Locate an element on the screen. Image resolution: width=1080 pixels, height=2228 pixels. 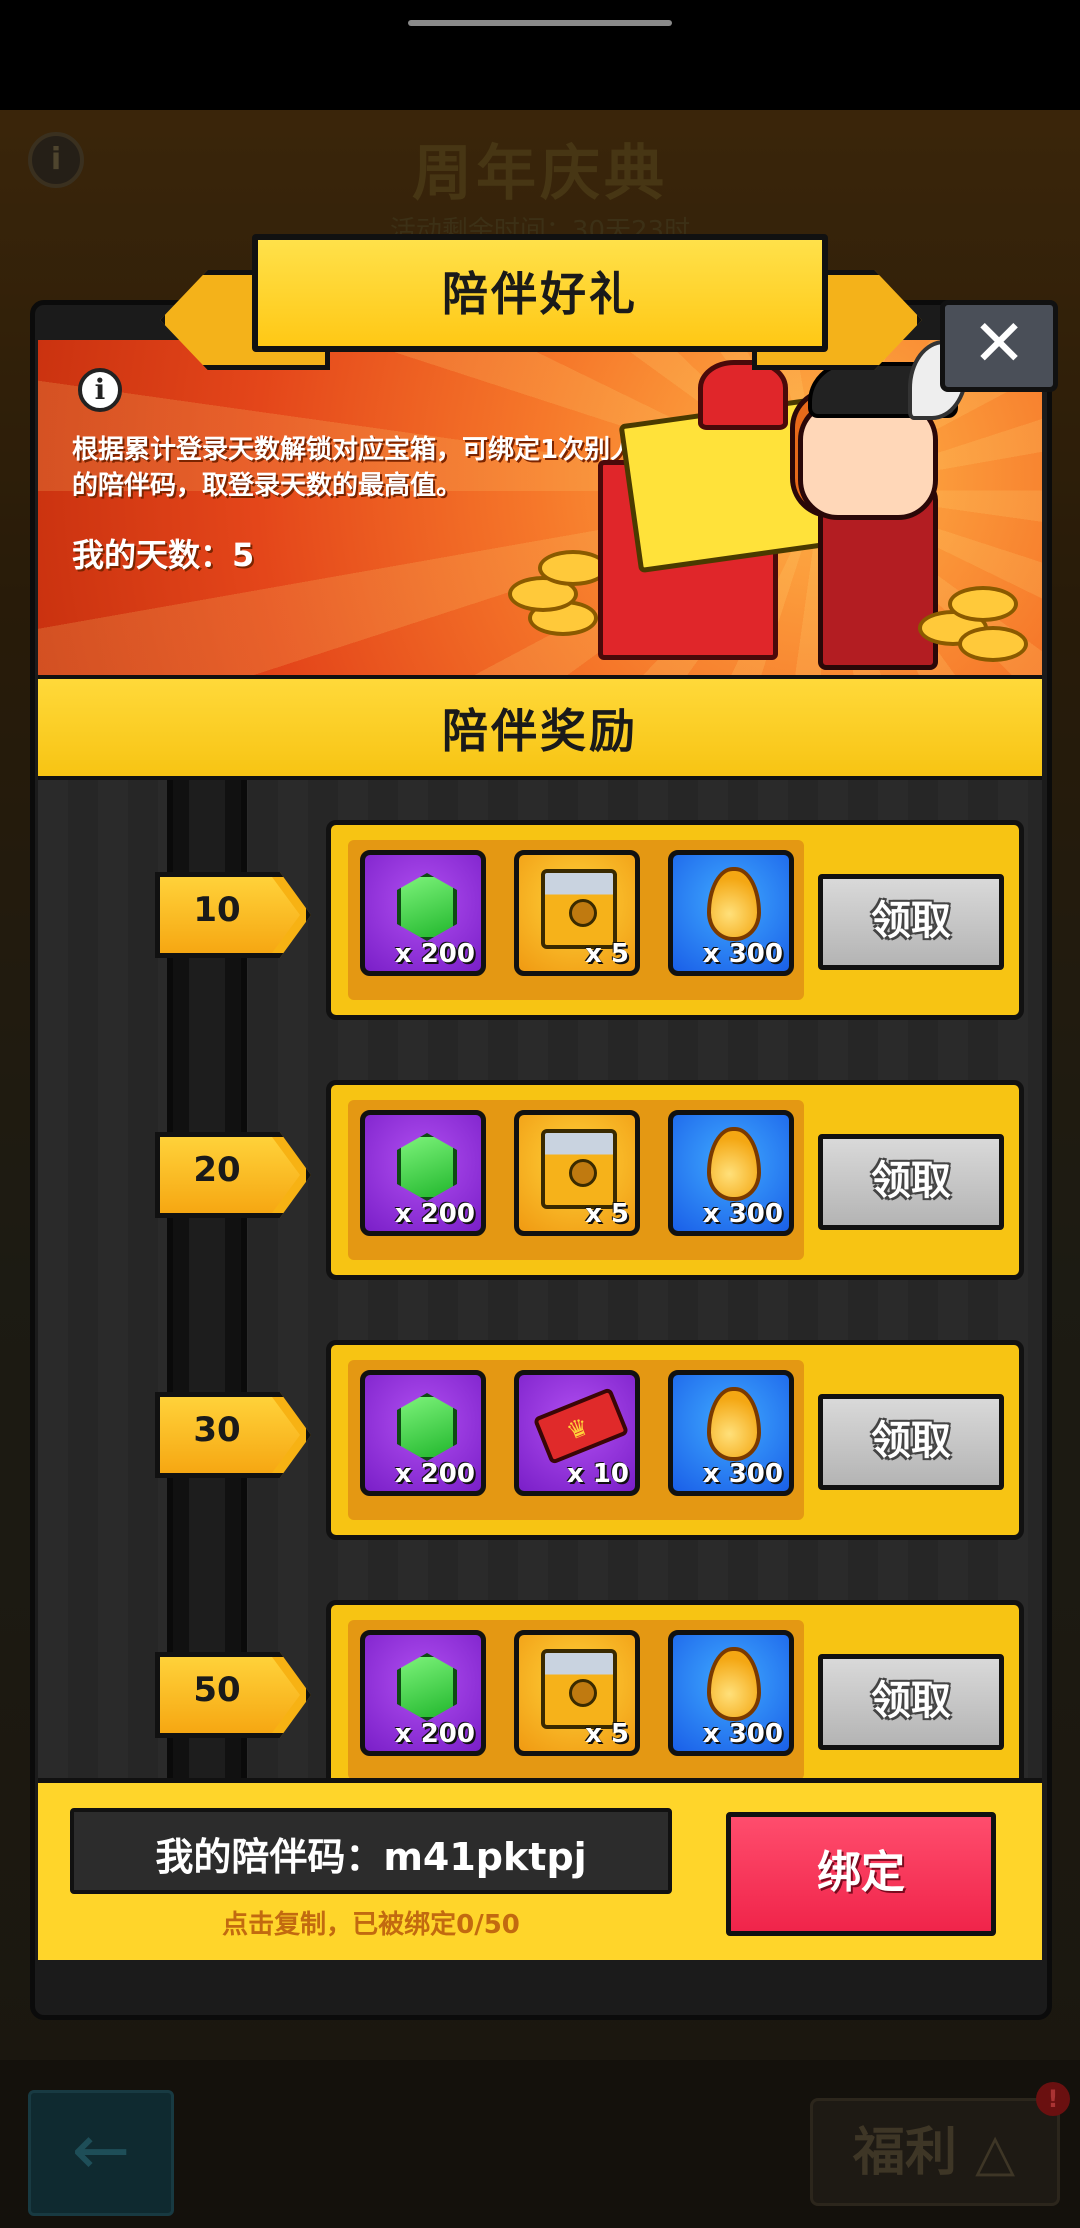
reward-row: 30 x 200 ♛ x 10 x 300 领取 is located at coordinates (540, 1440).